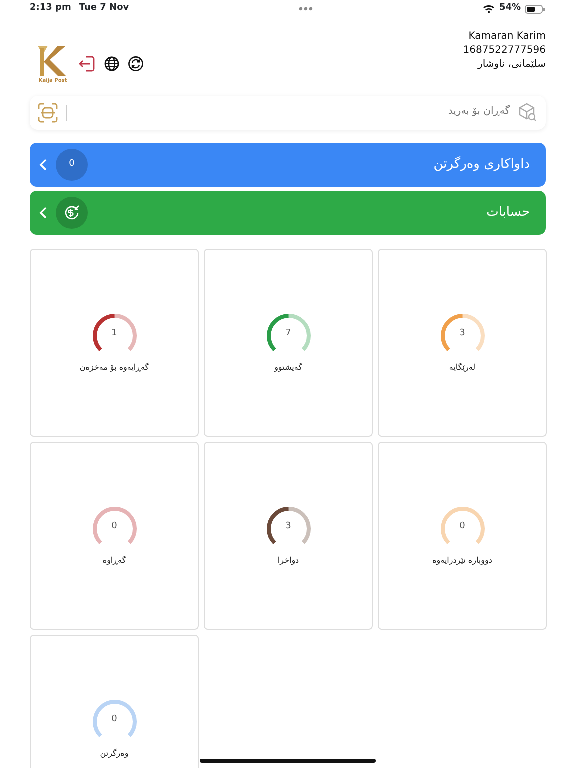 The height and width of the screenshot is (768, 576). I want to click on stat-label: دواخرا, so click(289, 561).